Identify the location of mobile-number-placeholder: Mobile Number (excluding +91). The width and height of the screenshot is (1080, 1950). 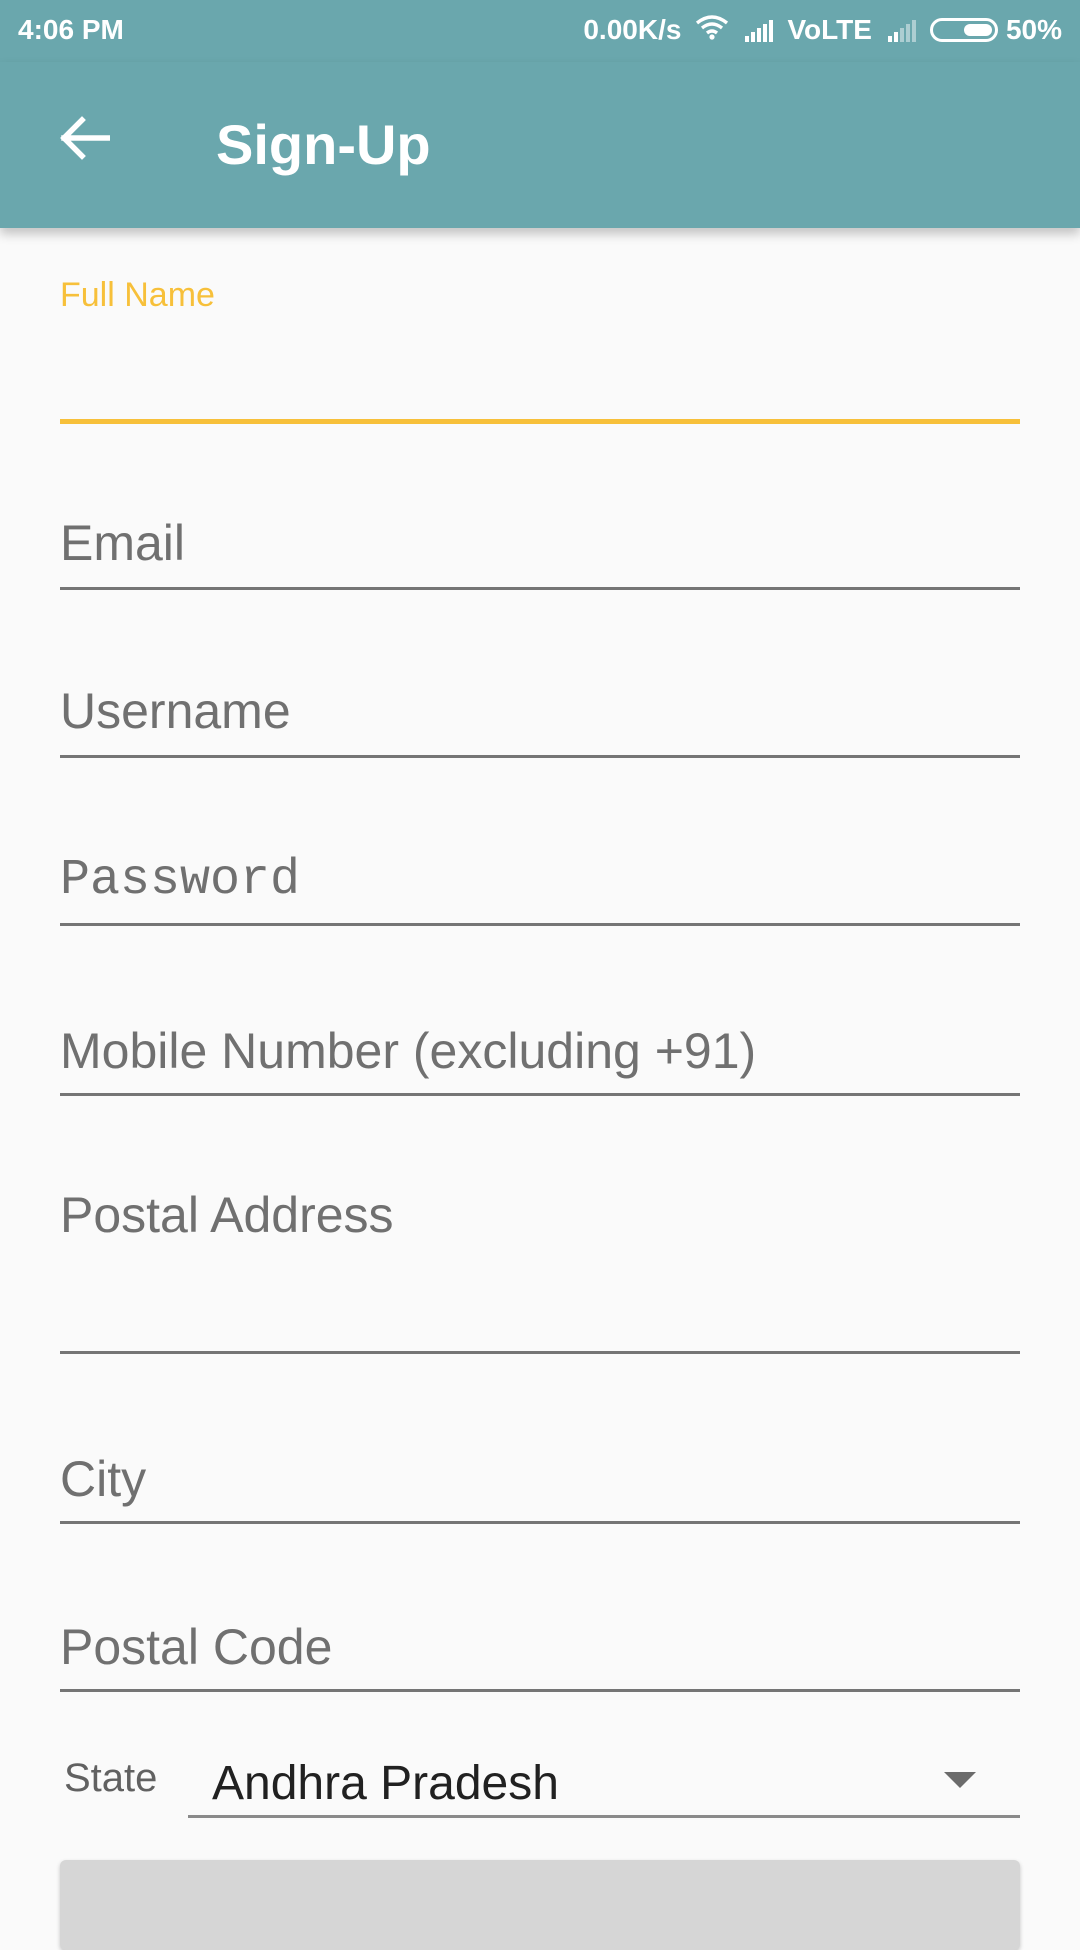
(408, 1051).